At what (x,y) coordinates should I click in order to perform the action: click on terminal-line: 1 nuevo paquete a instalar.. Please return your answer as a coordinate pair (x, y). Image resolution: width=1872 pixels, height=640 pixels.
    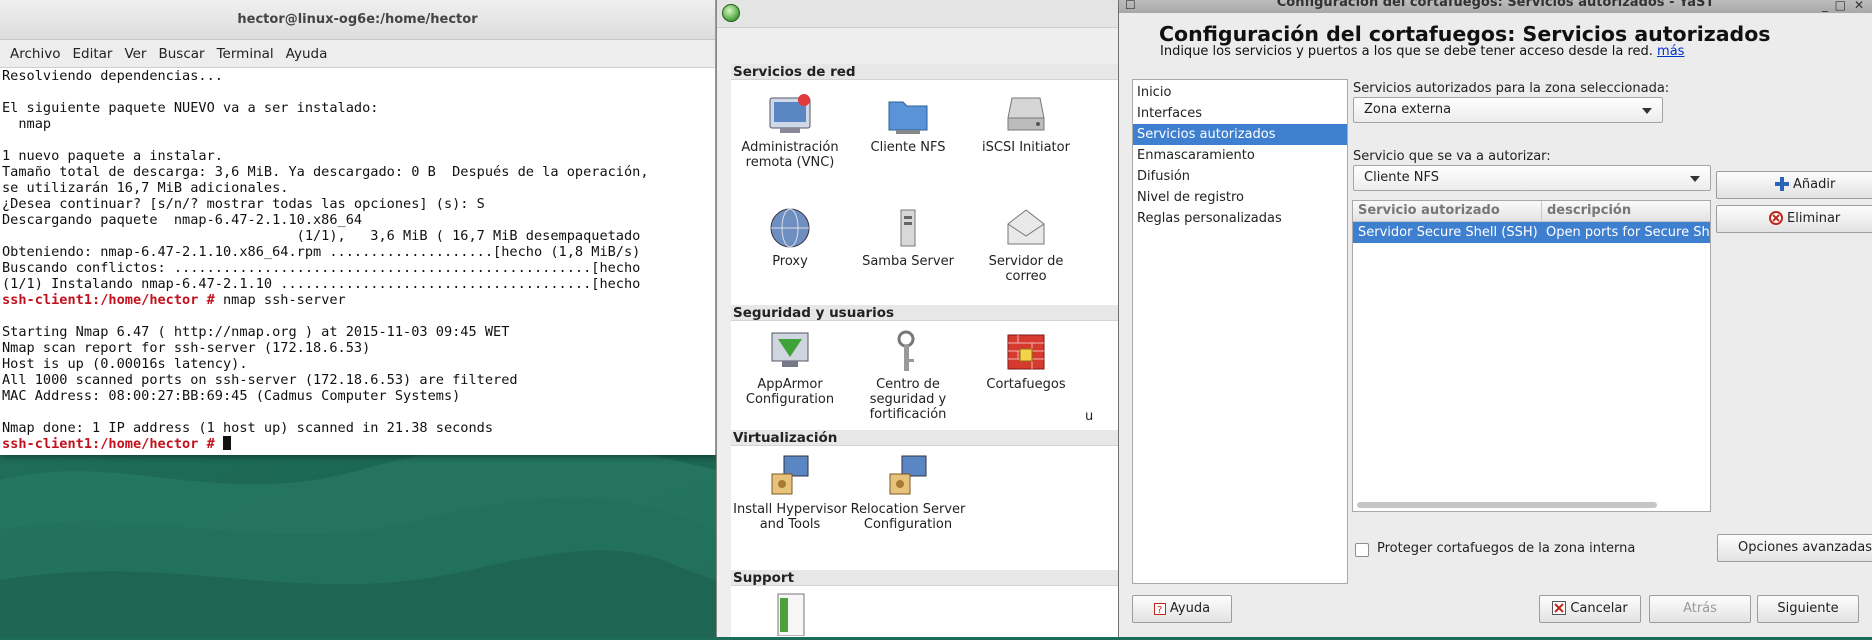
    Looking at the image, I should click on (358, 156).